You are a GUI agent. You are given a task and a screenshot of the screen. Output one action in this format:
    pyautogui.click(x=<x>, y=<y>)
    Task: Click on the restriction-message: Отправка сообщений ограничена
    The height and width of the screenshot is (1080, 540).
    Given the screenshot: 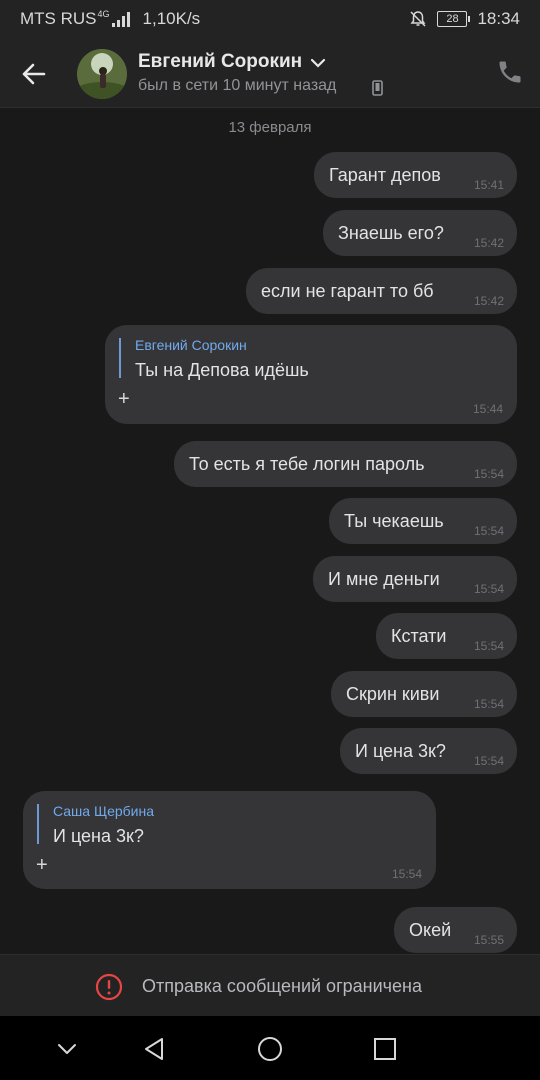 What is the action you would take?
    pyautogui.click(x=282, y=986)
    